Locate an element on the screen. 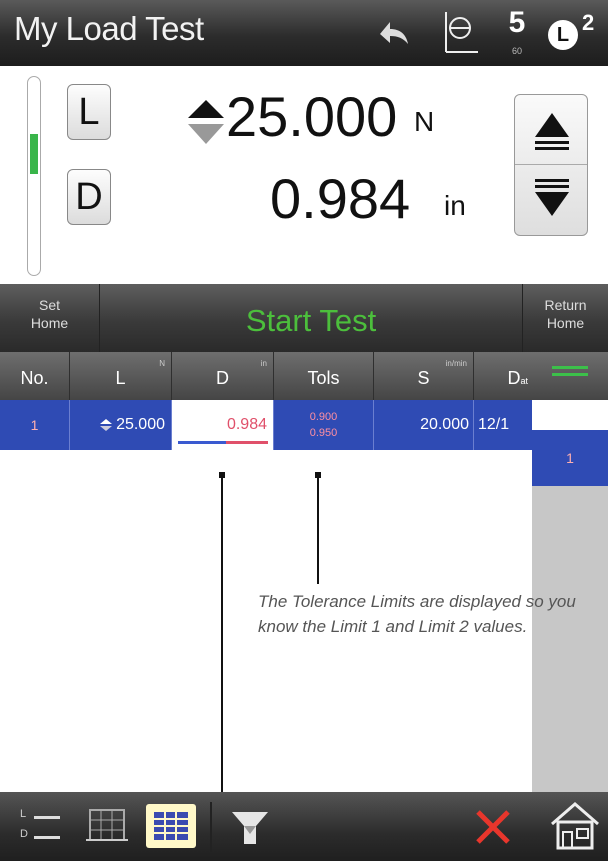 The width and height of the screenshot is (608, 861). page-indicator: 1 is located at coordinates (570, 458).